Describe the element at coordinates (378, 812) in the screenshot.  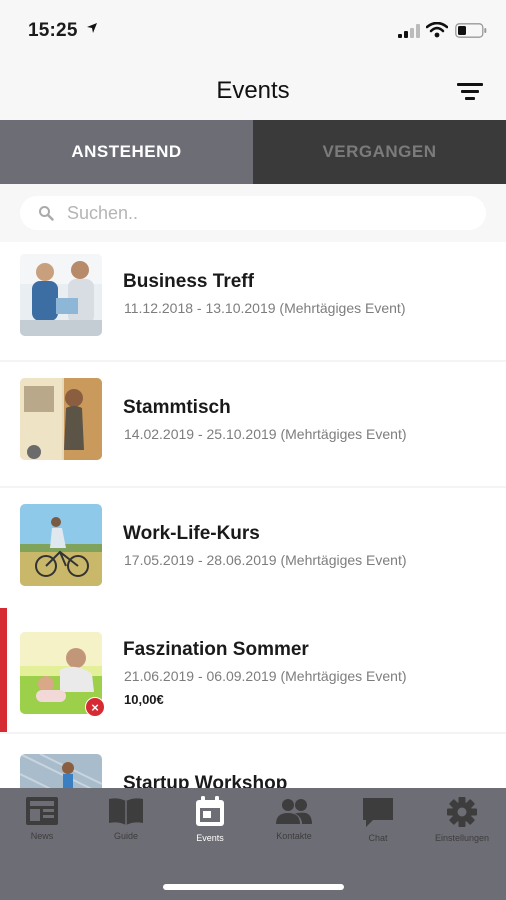
I see `chat-bubble-icon` at that location.